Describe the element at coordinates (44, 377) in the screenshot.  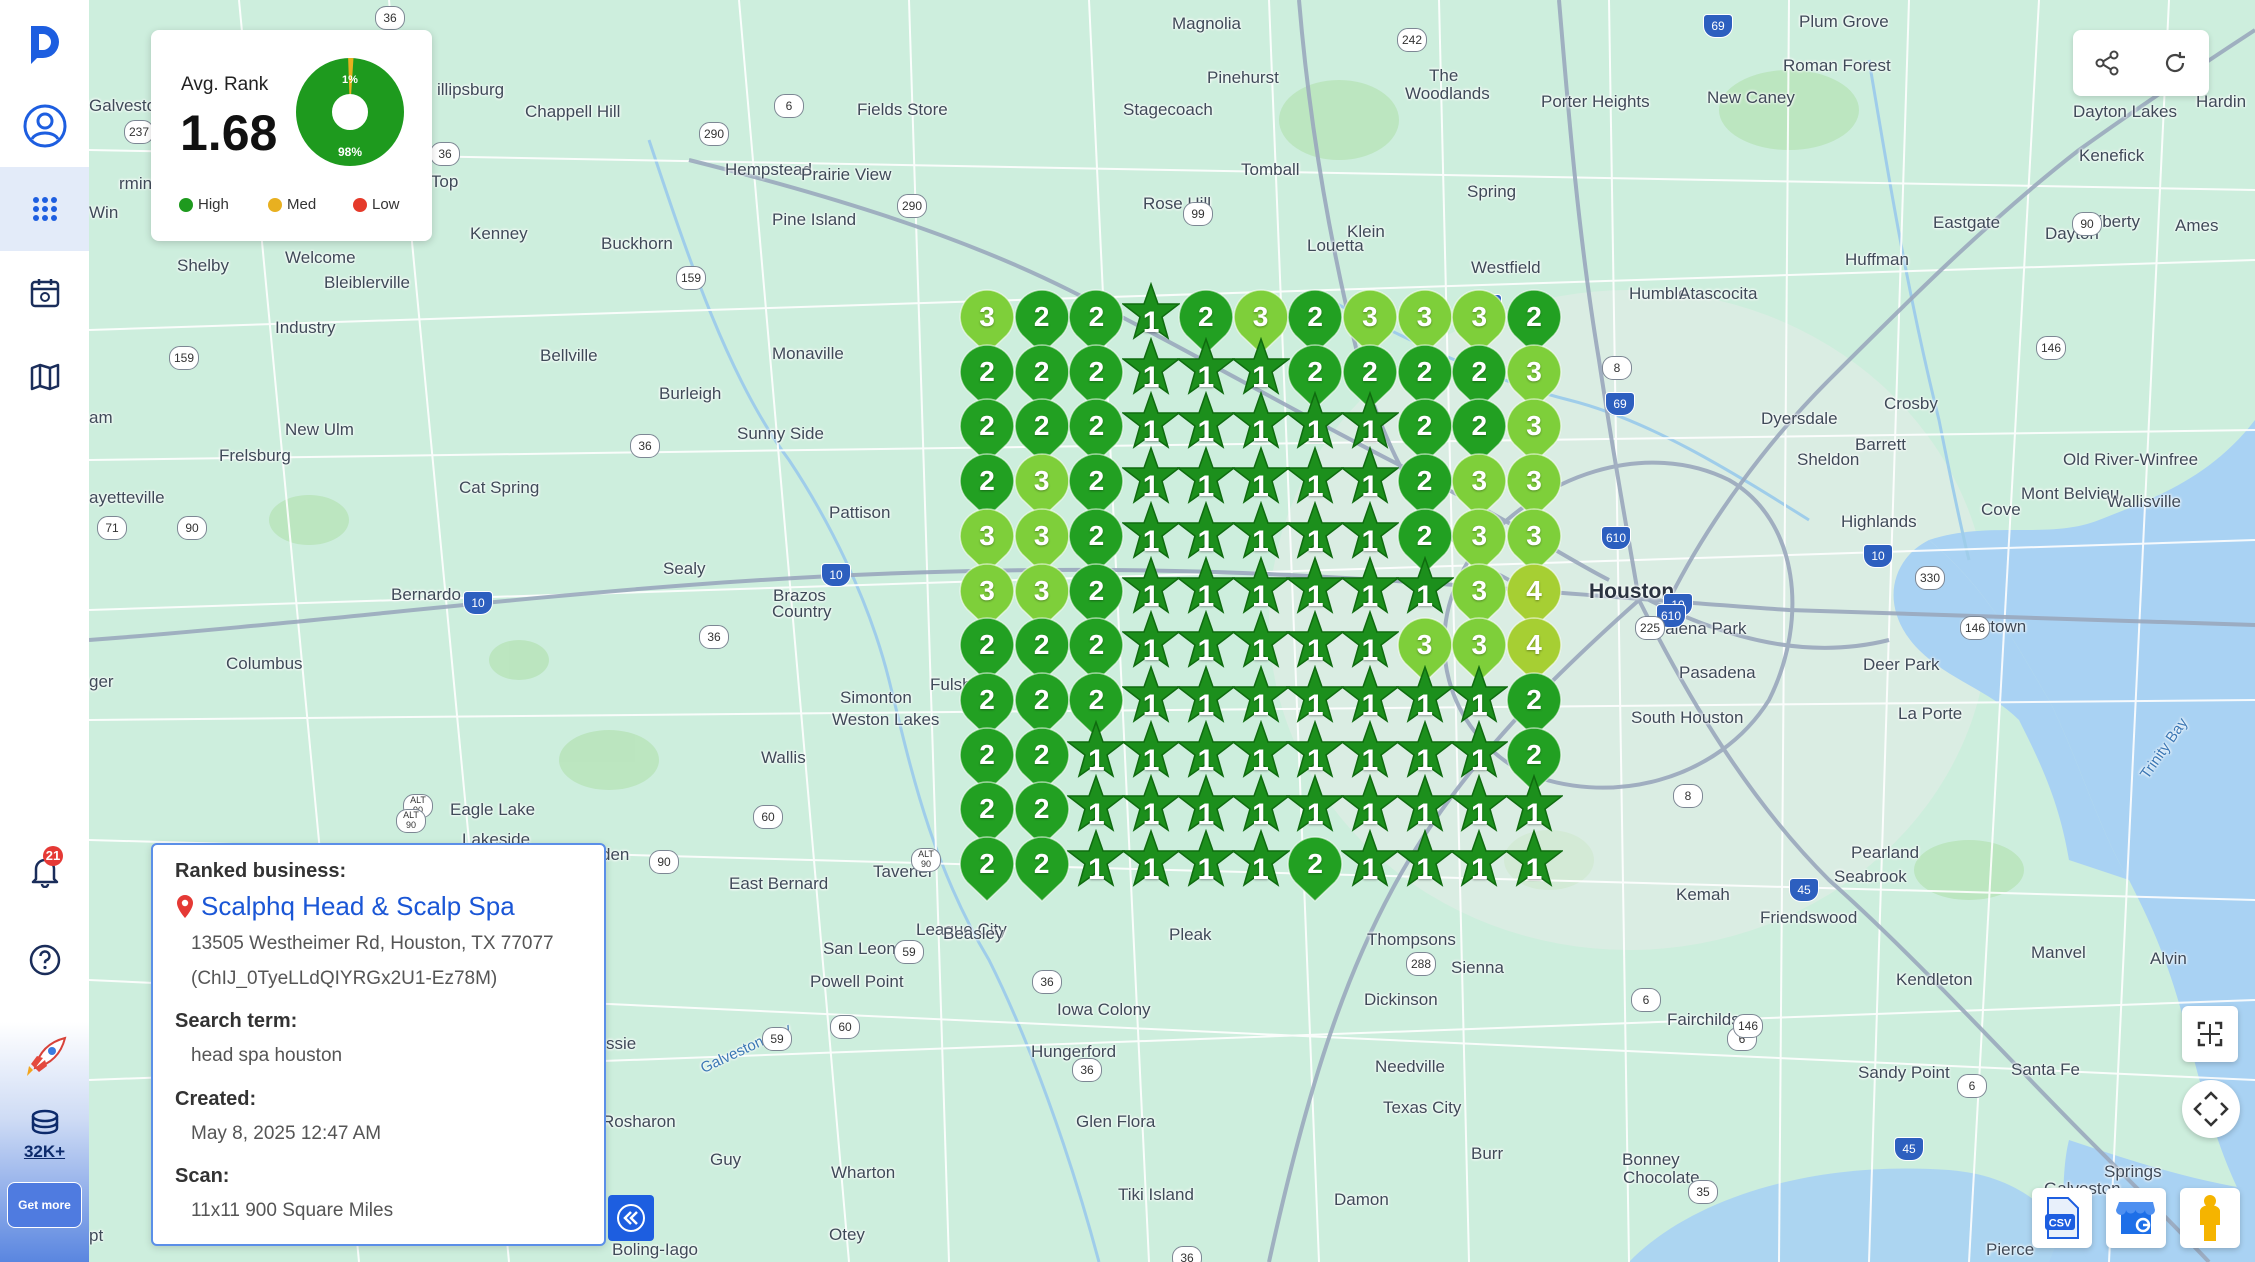
I see `sidebar-item-maps` at that location.